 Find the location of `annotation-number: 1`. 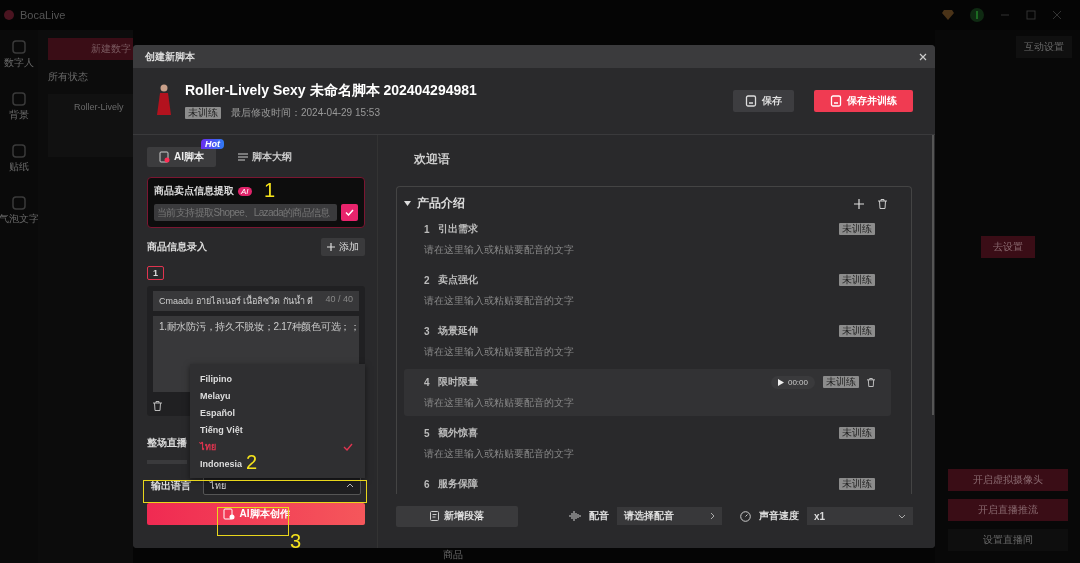

annotation-number: 1 is located at coordinates (270, 190).